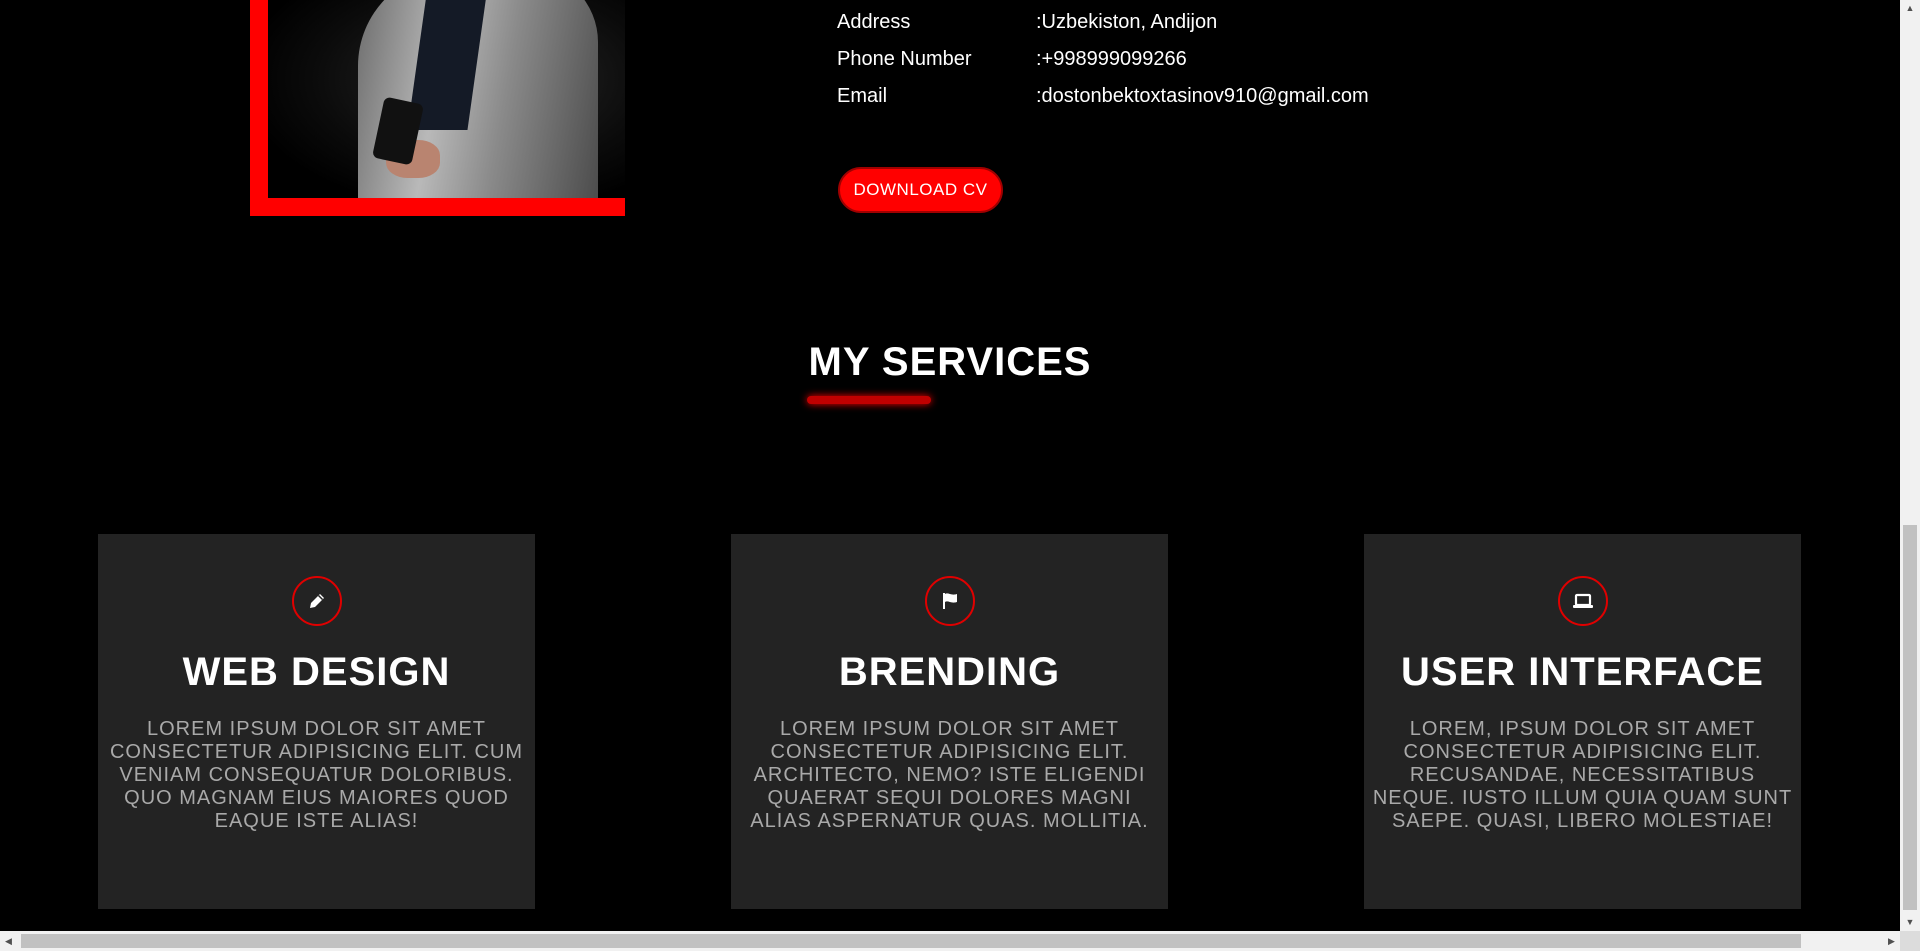 The height and width of the screenshot is (951, 1920). Describe the element at coordinates (1891, 941) in the screenshot. I see `scroll-right-arrow-icon: ▶` at that location.